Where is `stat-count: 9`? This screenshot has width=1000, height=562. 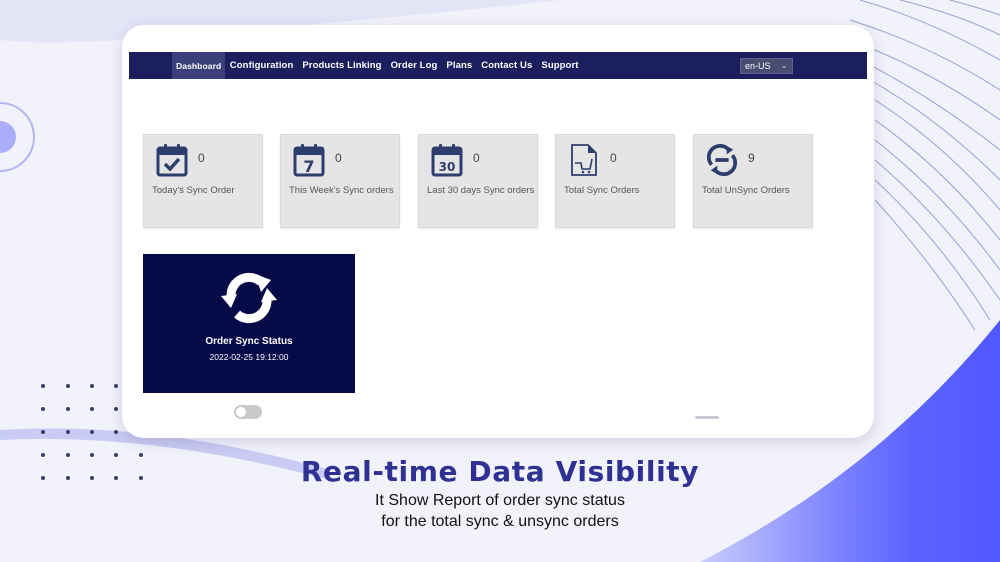 stat-count: 9 is located at coordinates (751, 158).